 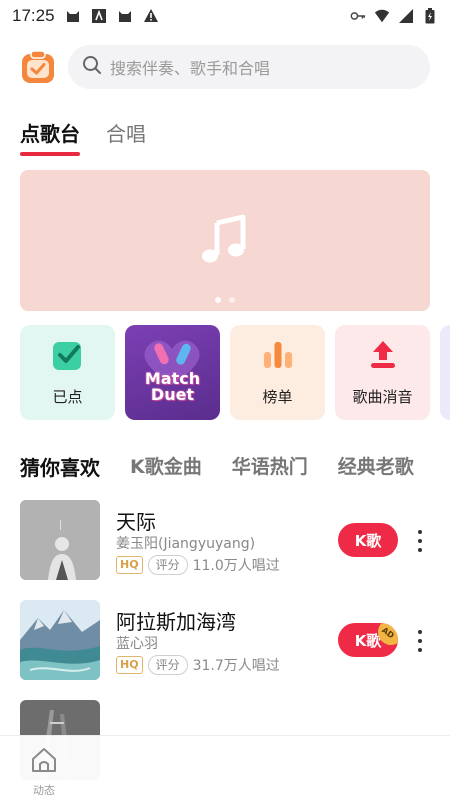 What do you see at coordinates (225, 767) in the screenshot?
I see `bottom-nav: 动态` at bounding box center [225, 767].